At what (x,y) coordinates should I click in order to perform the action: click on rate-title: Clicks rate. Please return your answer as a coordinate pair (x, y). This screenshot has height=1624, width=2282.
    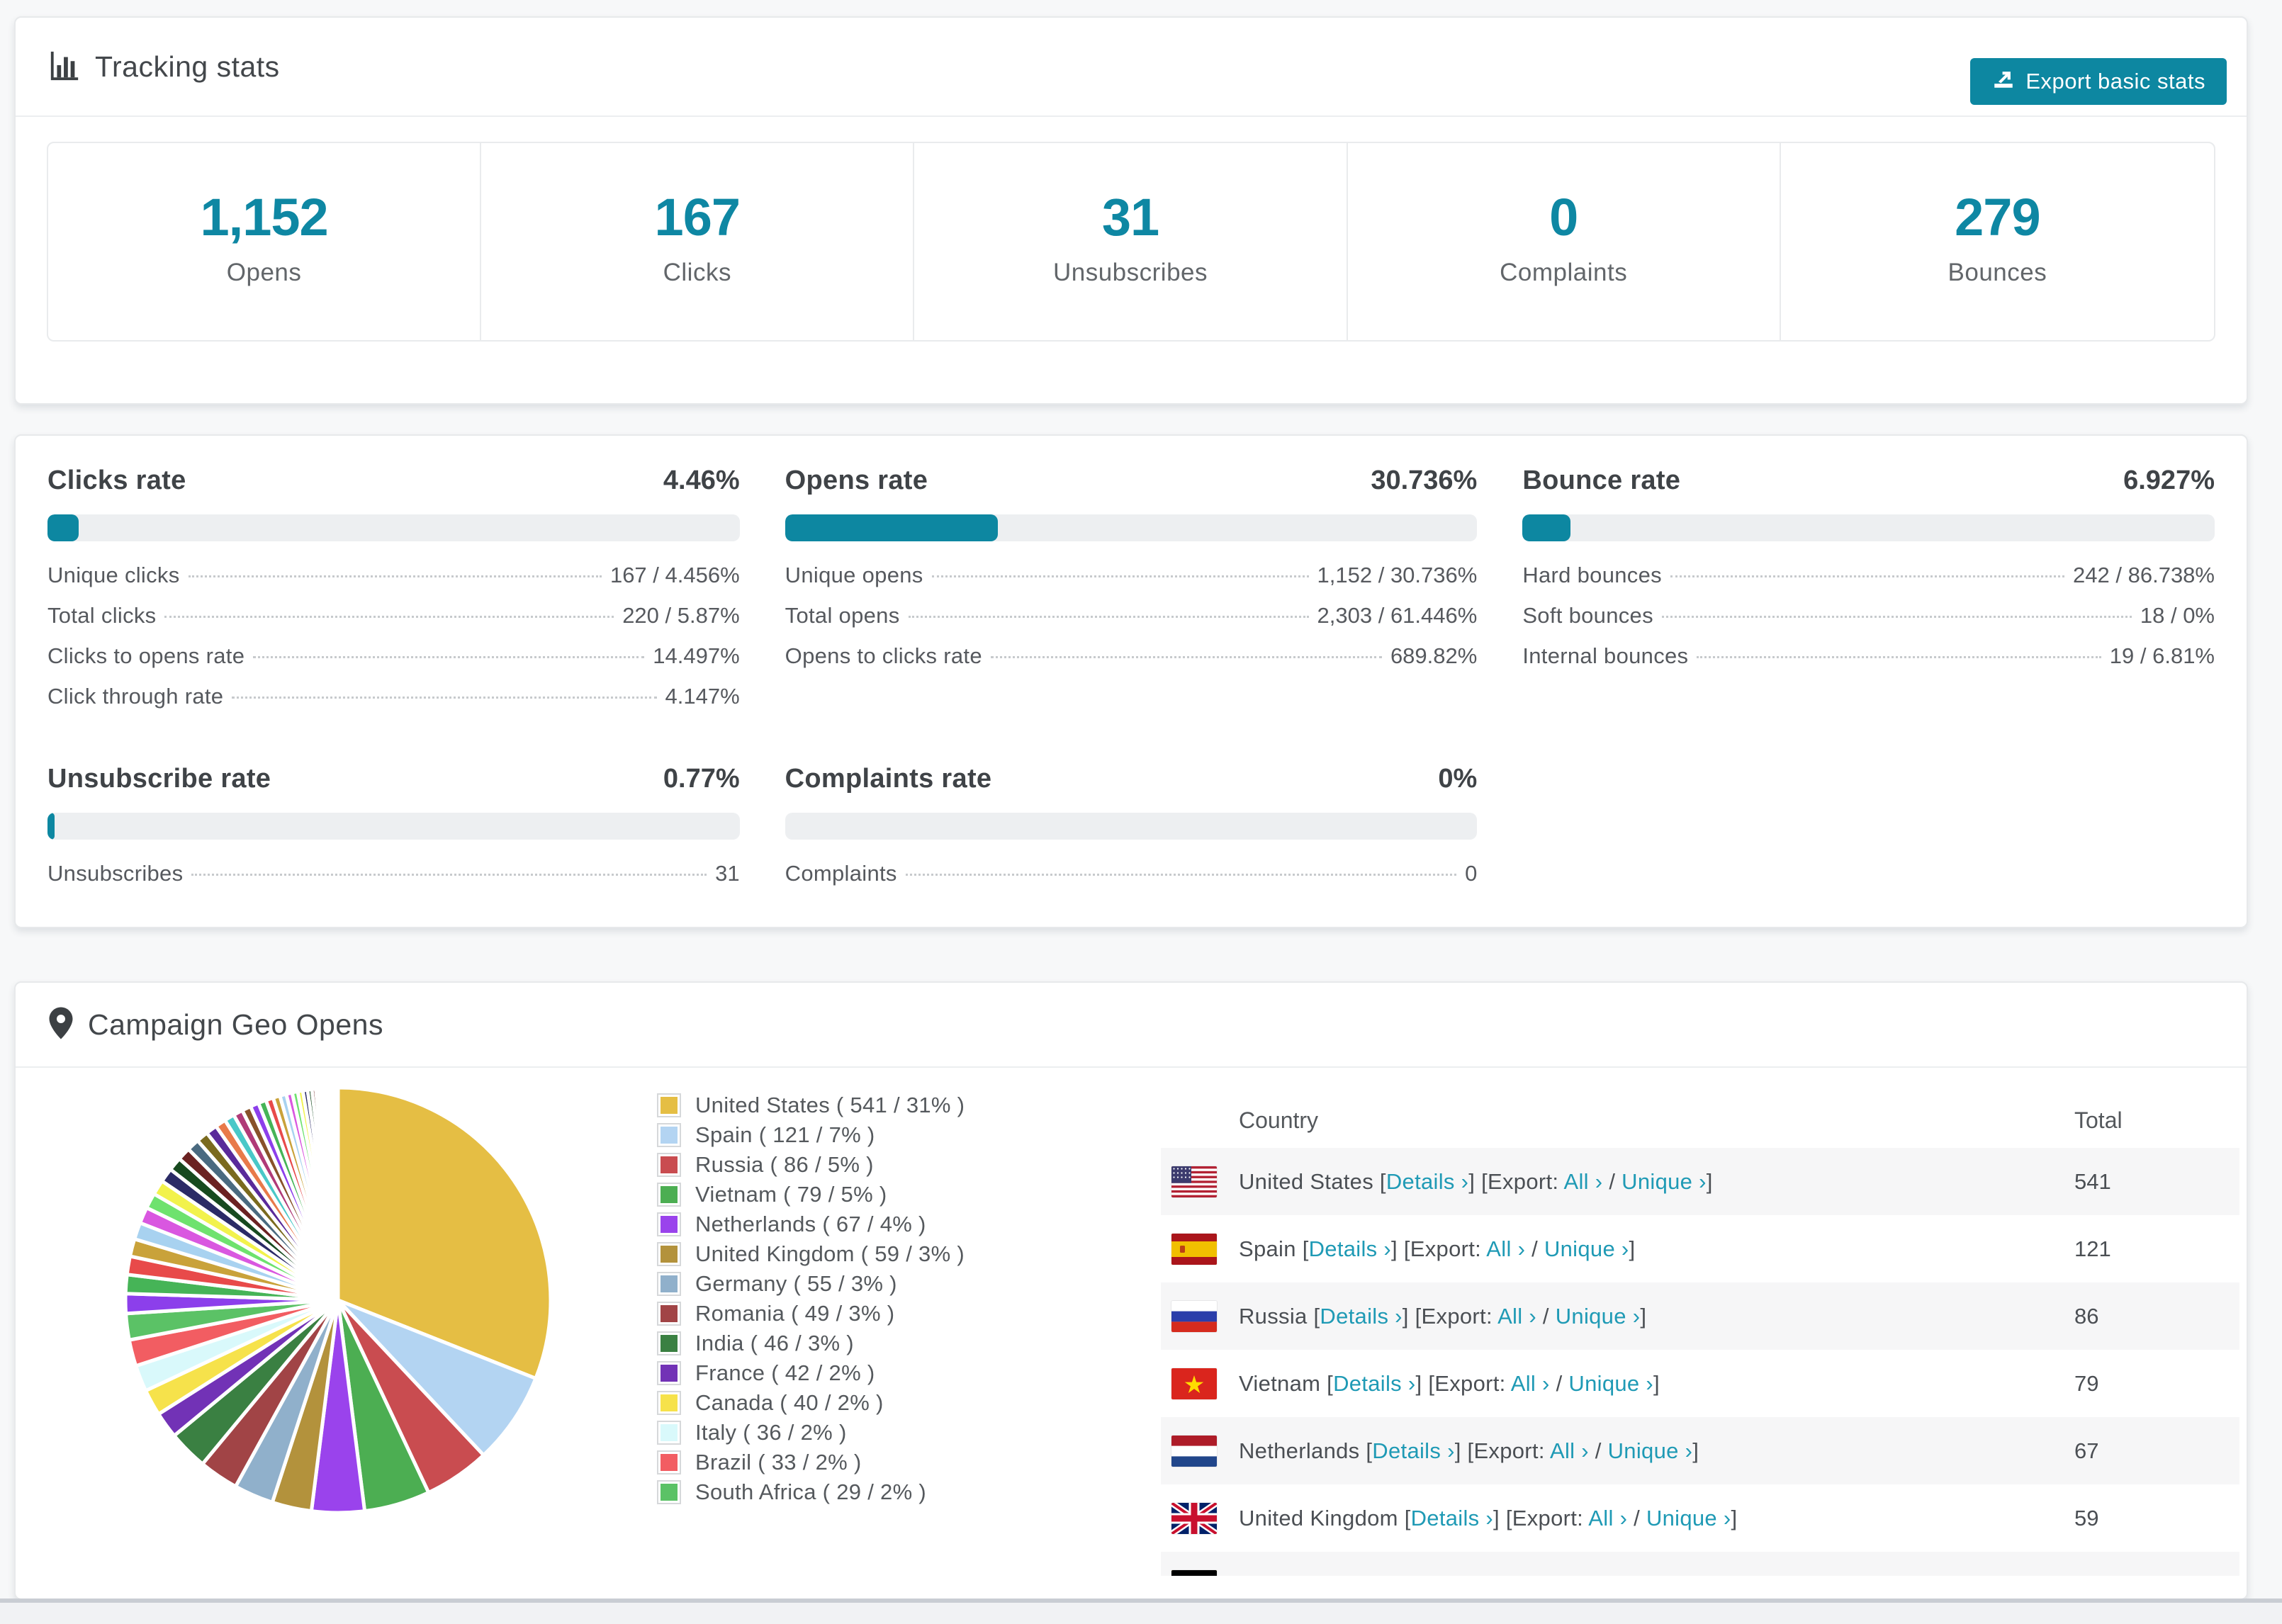
    Looking at the image, I should click on (117, 480).